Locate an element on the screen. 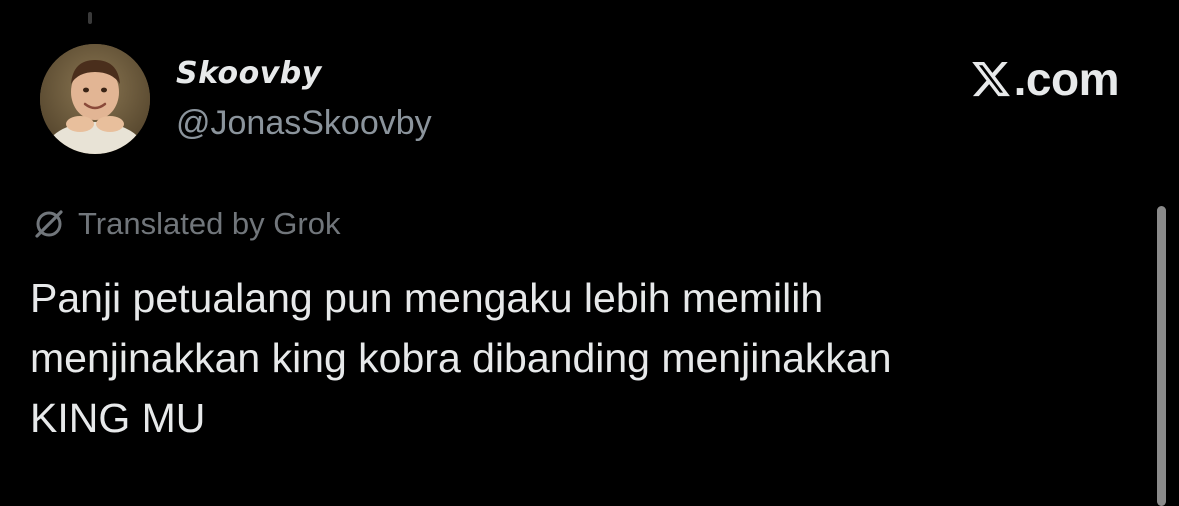 The image size is (1179, 506). brand-watermark: .com is located at coordinates (1045, 79).